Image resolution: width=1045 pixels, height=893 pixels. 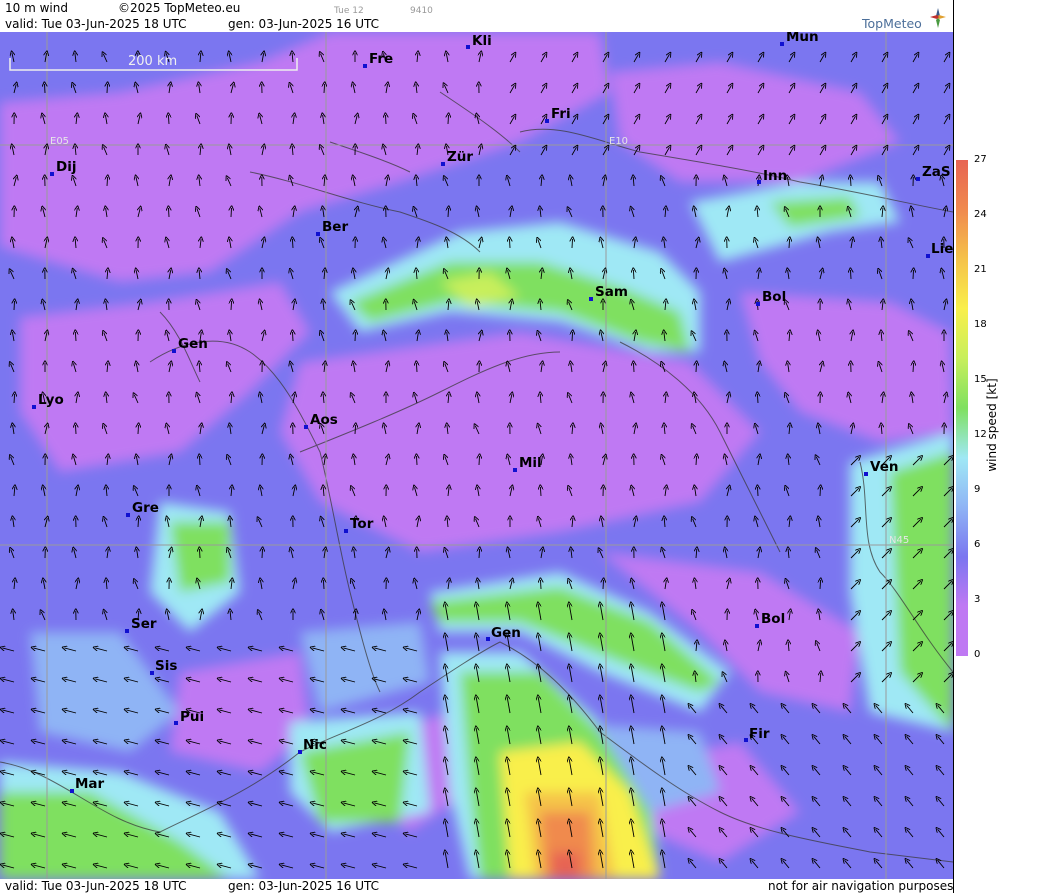 What do you see at coordinates (980, 159) in the screenshot?
I see `colorbar-tick-label: 27` at bounding box center [980, 159].